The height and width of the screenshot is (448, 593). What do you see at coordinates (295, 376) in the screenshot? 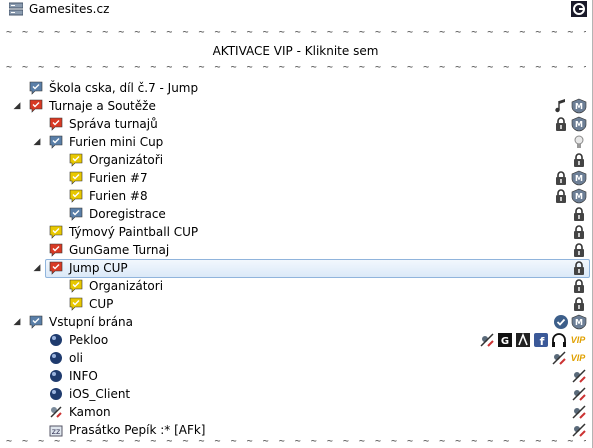
I see `client-row: INFO` at bounding box center [295, 376].